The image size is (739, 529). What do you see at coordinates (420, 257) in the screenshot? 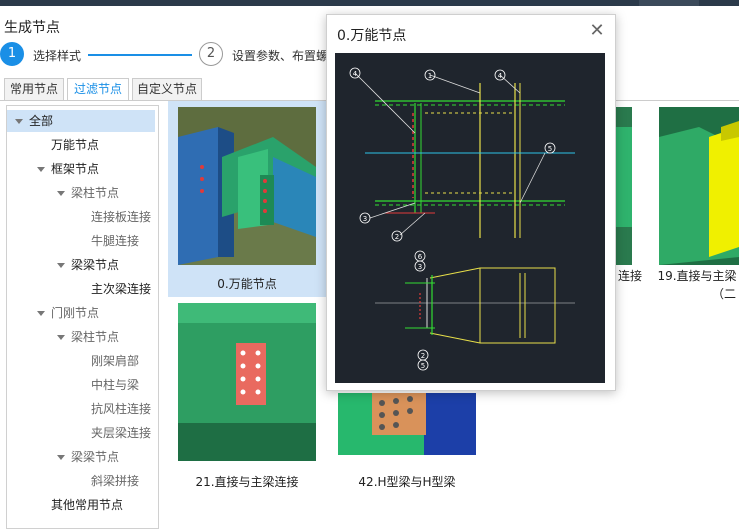
I see `callout: 6` at bounding box center [420, 257].